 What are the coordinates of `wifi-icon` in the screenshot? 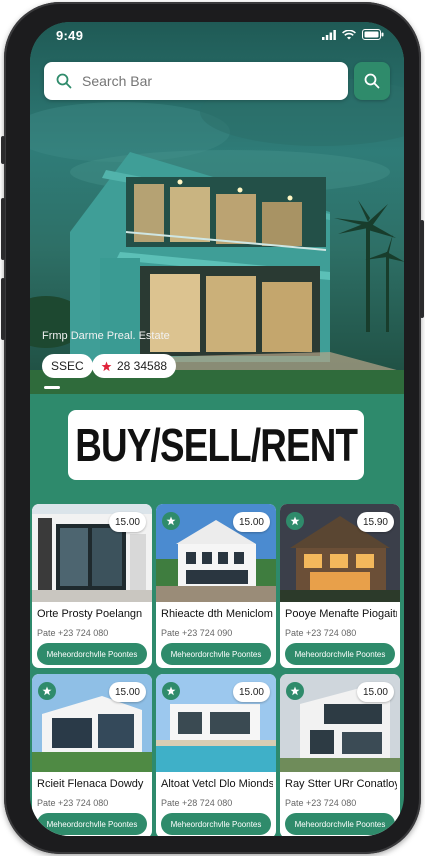 It's located at (349, 34).